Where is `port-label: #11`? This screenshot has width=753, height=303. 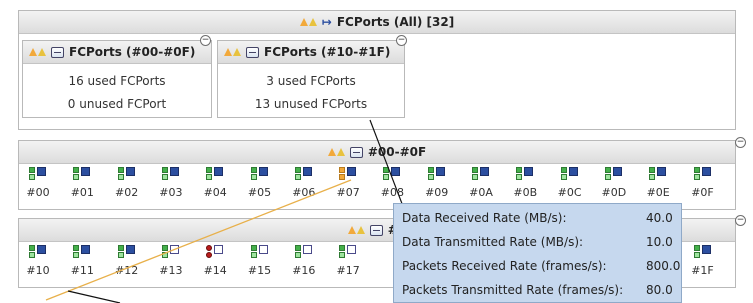
port-label: #11 is located at coordinates (82, 270).